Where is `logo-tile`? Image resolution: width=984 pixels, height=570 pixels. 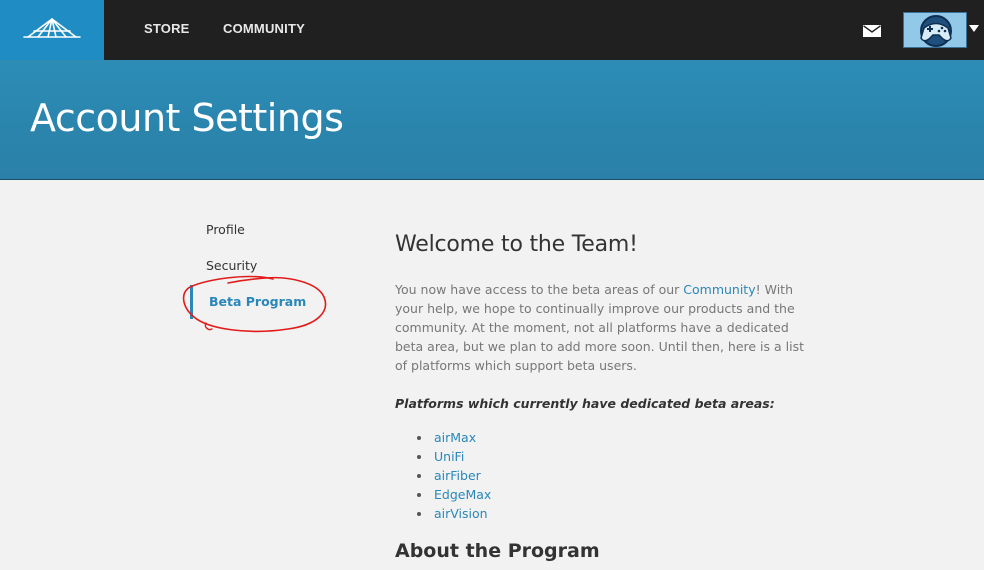 logo-tile is located at coordinates (52, 30).